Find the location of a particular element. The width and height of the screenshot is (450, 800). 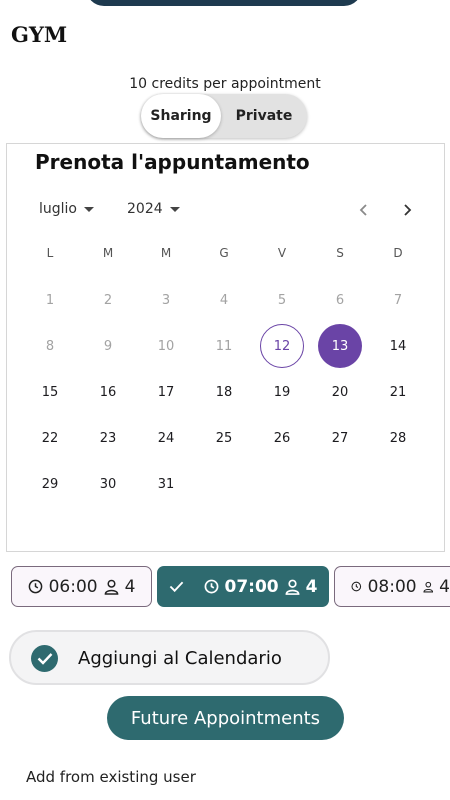

calendar-day: 18 is located at coordinates (224, 392).